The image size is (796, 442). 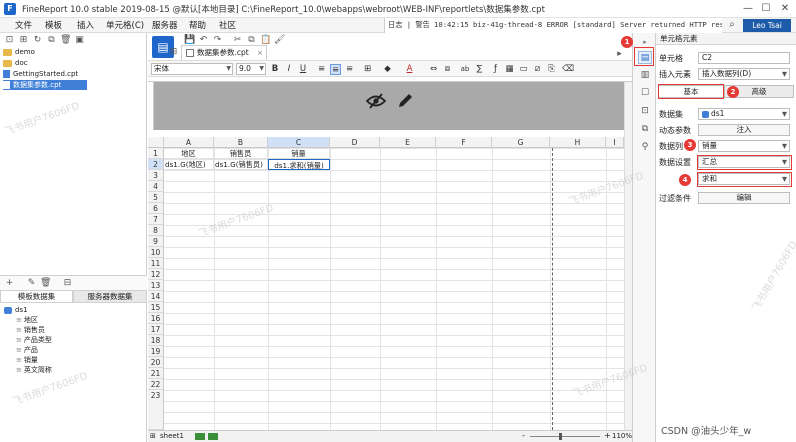 I want to click on formula-icon: ∑, so click(x=479, y=69).